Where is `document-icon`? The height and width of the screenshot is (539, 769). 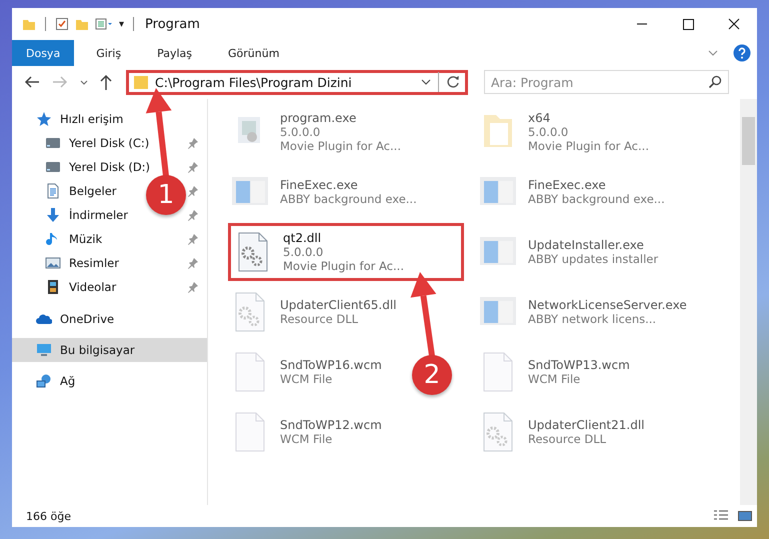
document-icon is located at coordinates (53, 191).